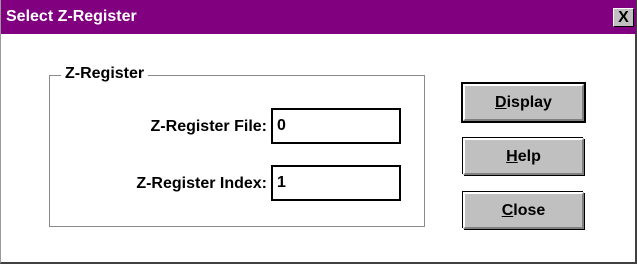 The height and width of the screenshot is (264, 637). I want to click on display-button-label: isplay, so click(529, 102).